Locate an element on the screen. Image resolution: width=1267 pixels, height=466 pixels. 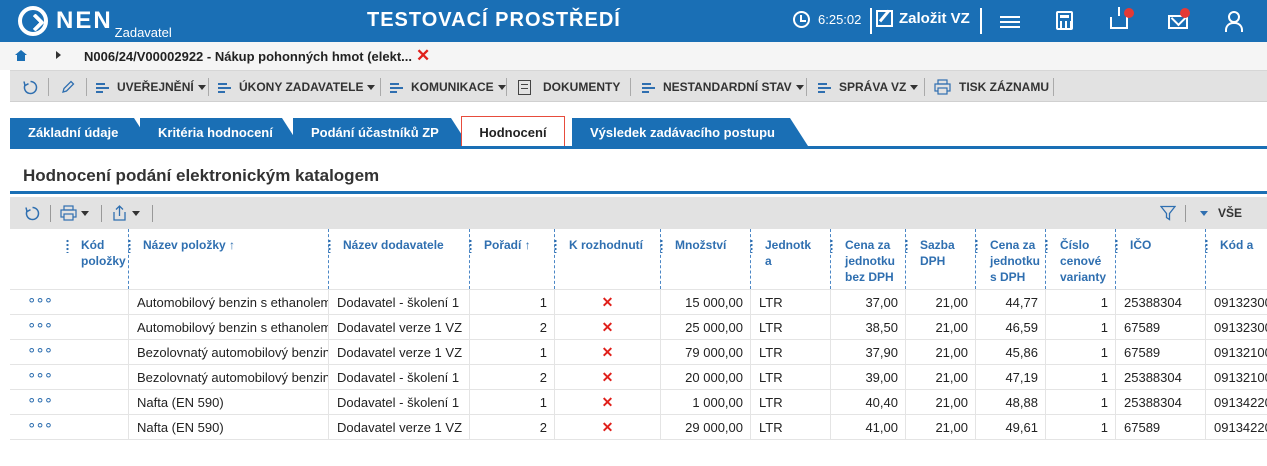
close-icon: ✕ is located at coordinates (423, 56).